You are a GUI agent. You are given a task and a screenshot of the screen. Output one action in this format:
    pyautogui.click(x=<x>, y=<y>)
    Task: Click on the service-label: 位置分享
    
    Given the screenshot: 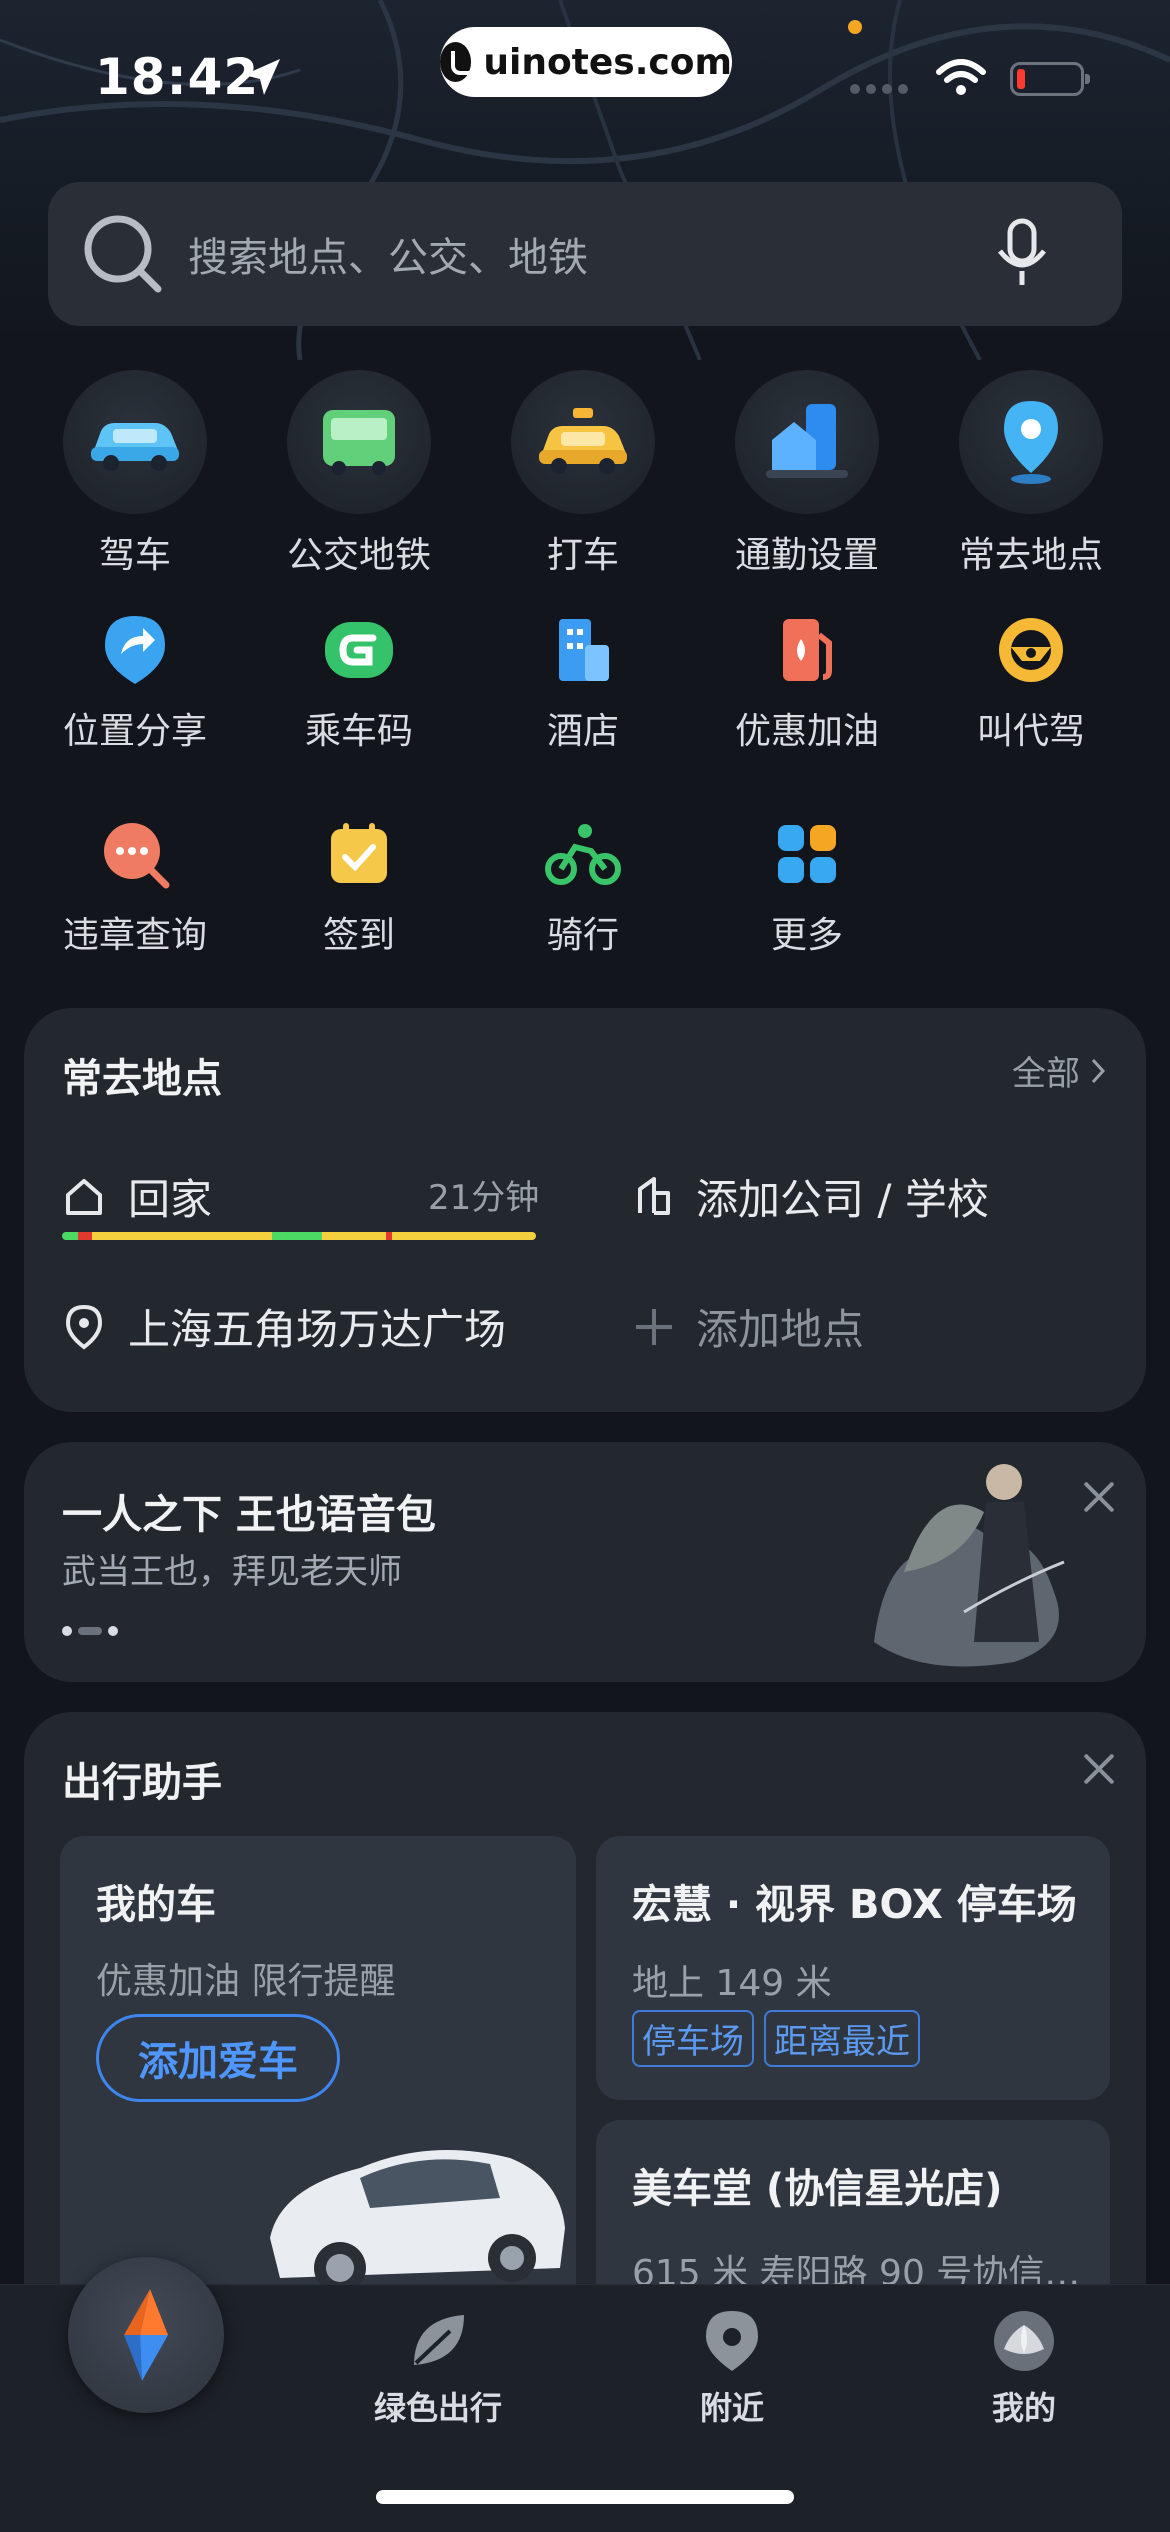 What is the action you would take?
    pyautogui.click(x=134, y=731)
    